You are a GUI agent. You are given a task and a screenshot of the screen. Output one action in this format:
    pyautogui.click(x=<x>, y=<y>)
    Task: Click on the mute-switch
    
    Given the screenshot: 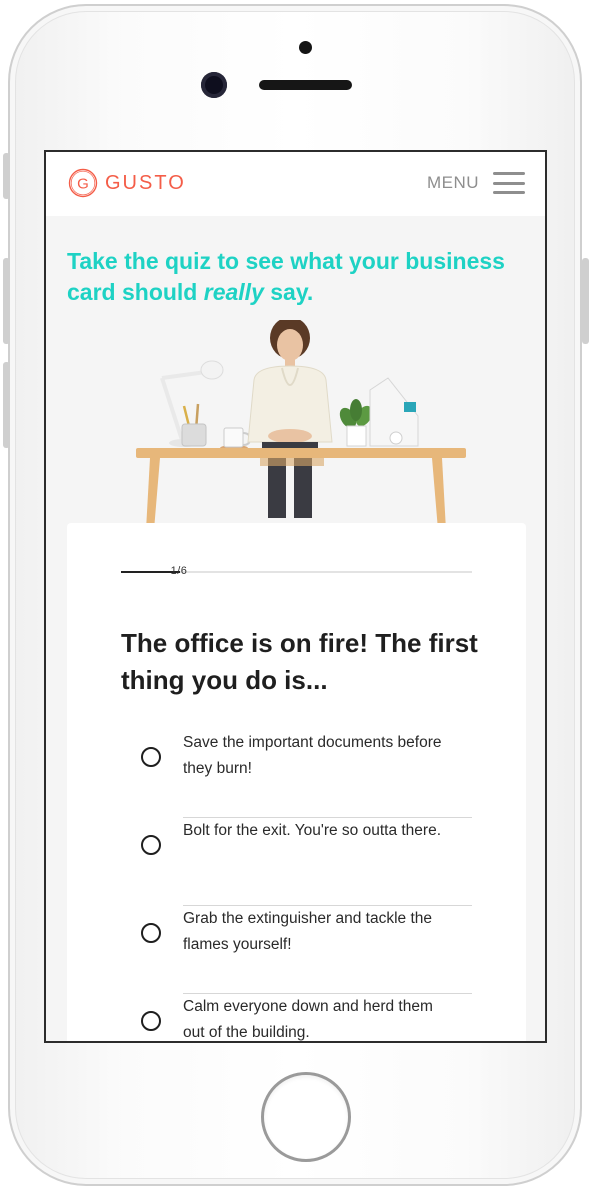 What is the action you would take?
    pyautogui.click(x=6, y=176)
    